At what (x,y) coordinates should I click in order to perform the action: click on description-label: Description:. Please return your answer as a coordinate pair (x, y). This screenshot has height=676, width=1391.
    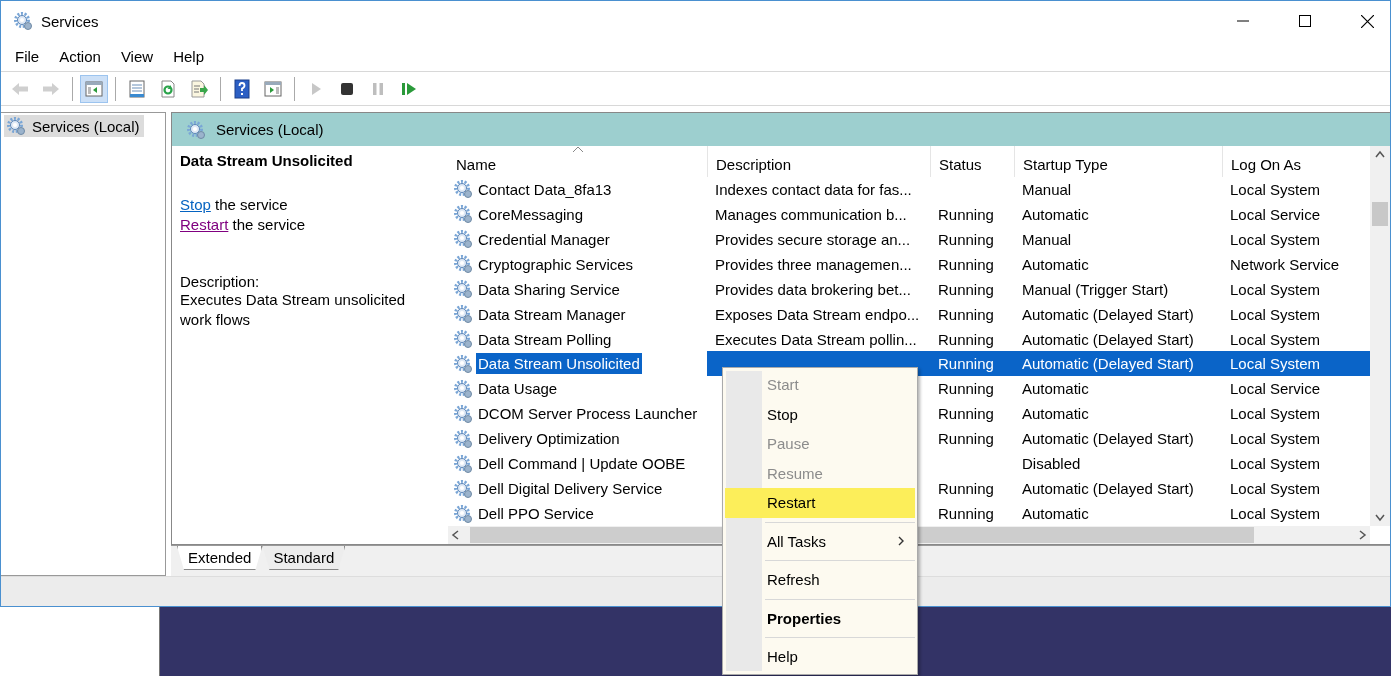
    Looking at the image, I should click on (220, 281).